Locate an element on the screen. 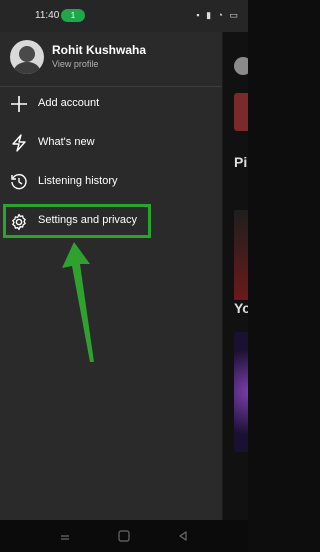 The image size is (320, 552). home-button-icon is located at coordinates (124, 536).